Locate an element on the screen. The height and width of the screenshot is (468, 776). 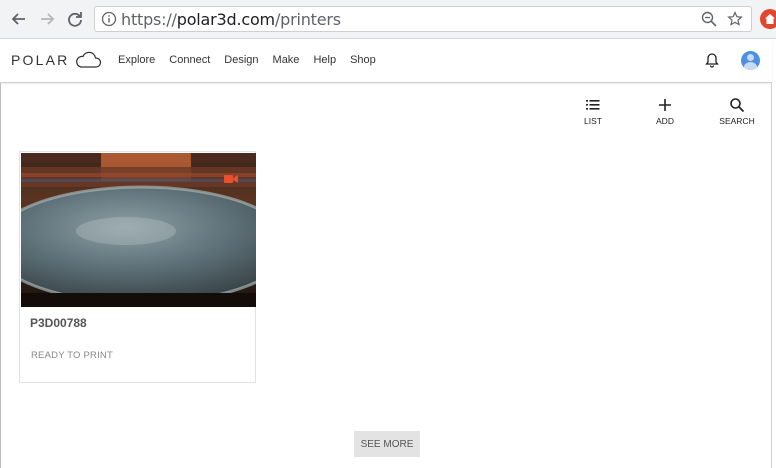
nav-connect: Connect is located at coordinates (189, 60).